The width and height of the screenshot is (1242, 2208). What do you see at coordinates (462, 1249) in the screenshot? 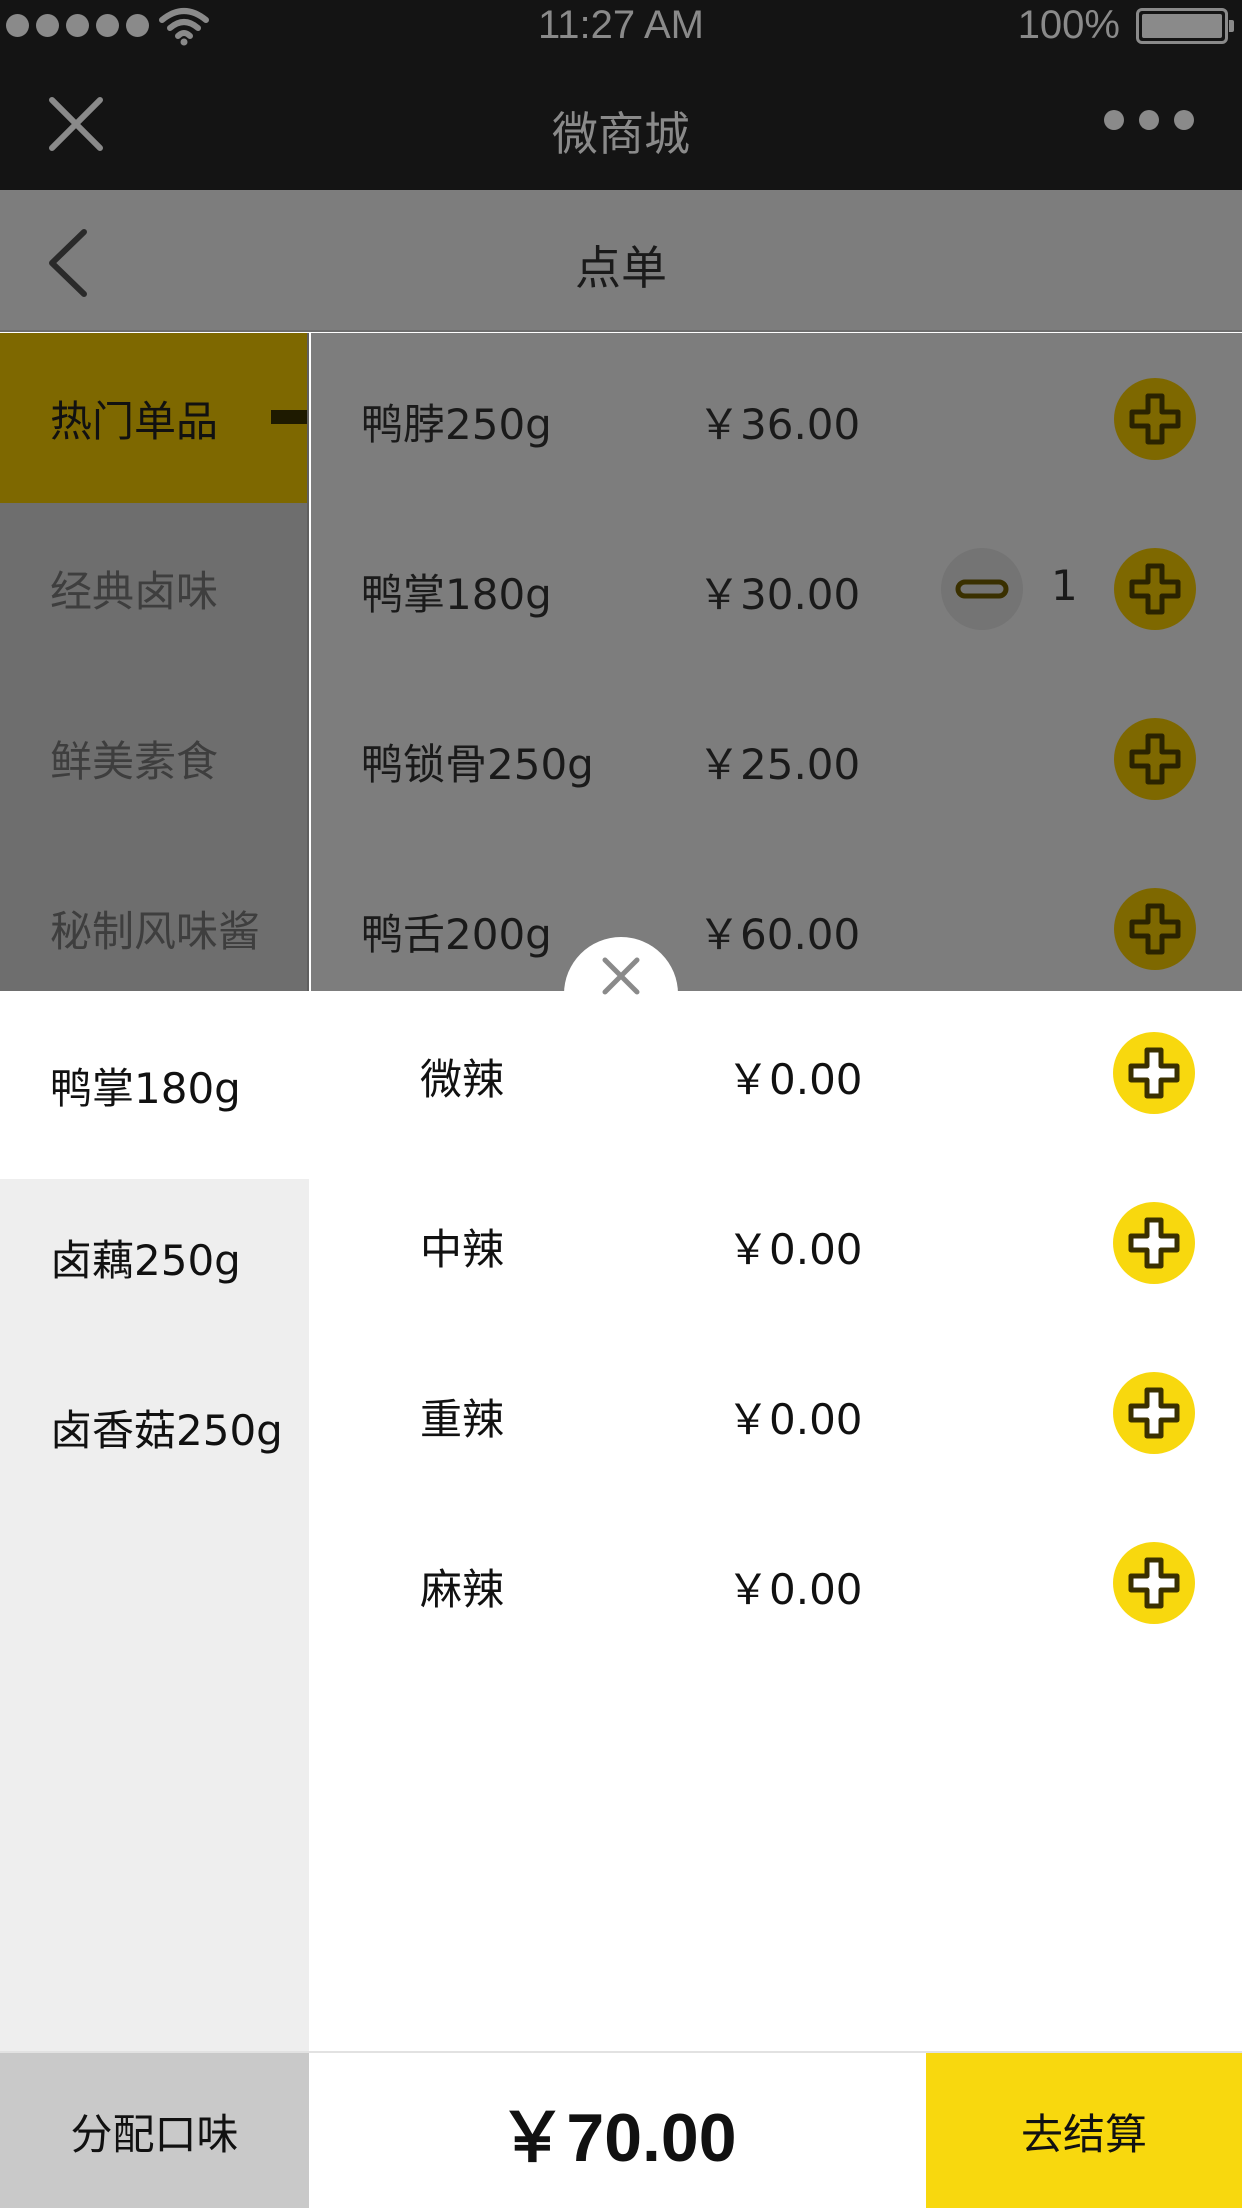
I see `flavor-name: 中辣` at bounding box center [462, 1249].